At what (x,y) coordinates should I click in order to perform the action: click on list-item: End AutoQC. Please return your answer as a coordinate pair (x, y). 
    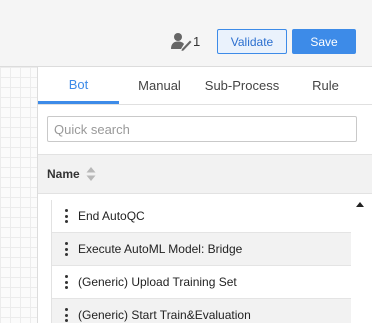
    Looking at the image, I should click on (202, 216).